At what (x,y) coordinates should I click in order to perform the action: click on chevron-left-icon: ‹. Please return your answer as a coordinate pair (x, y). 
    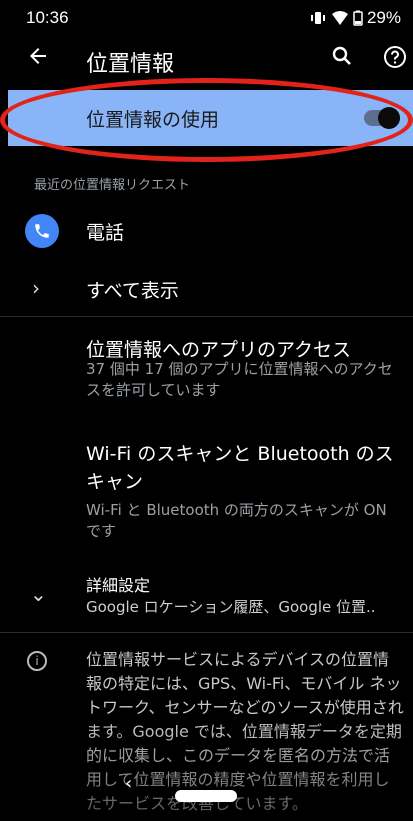
    Looking at the image, I should click on (128, 783).